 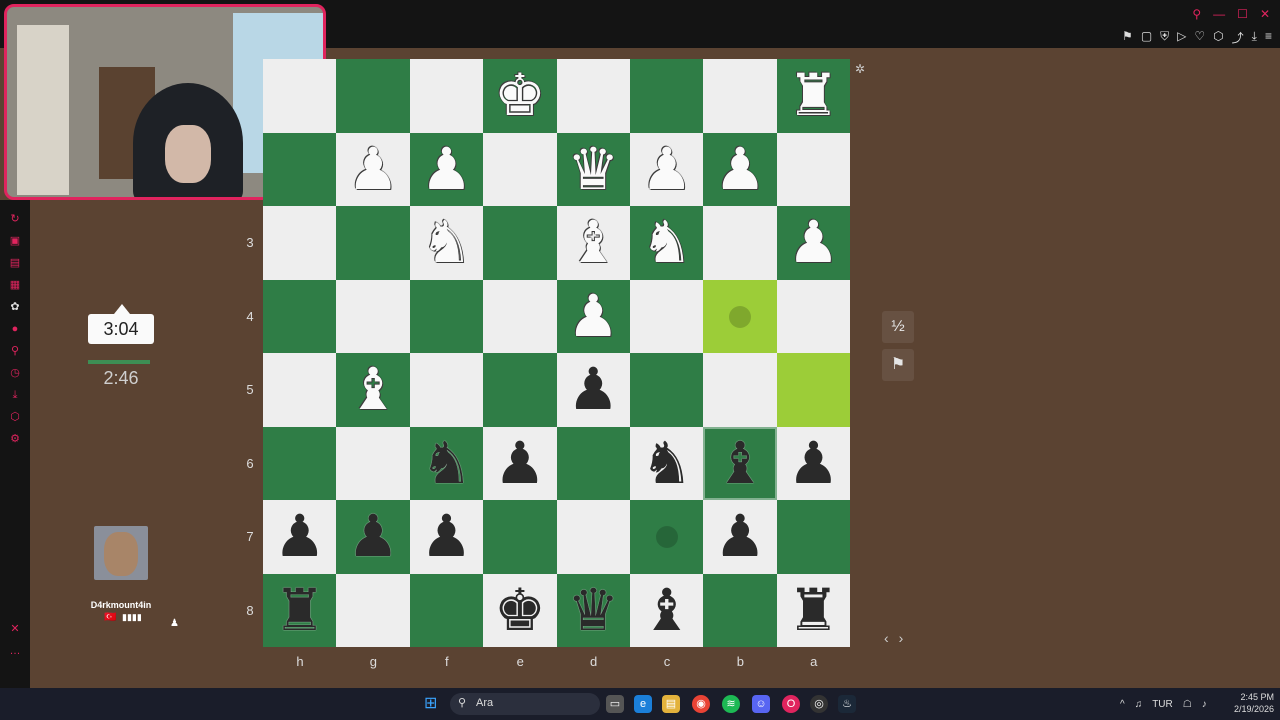 What do you see at coordinates (731, 704) in the screenshot?
I see `spotify-icon: ≋` at bounding box center [731, 704].